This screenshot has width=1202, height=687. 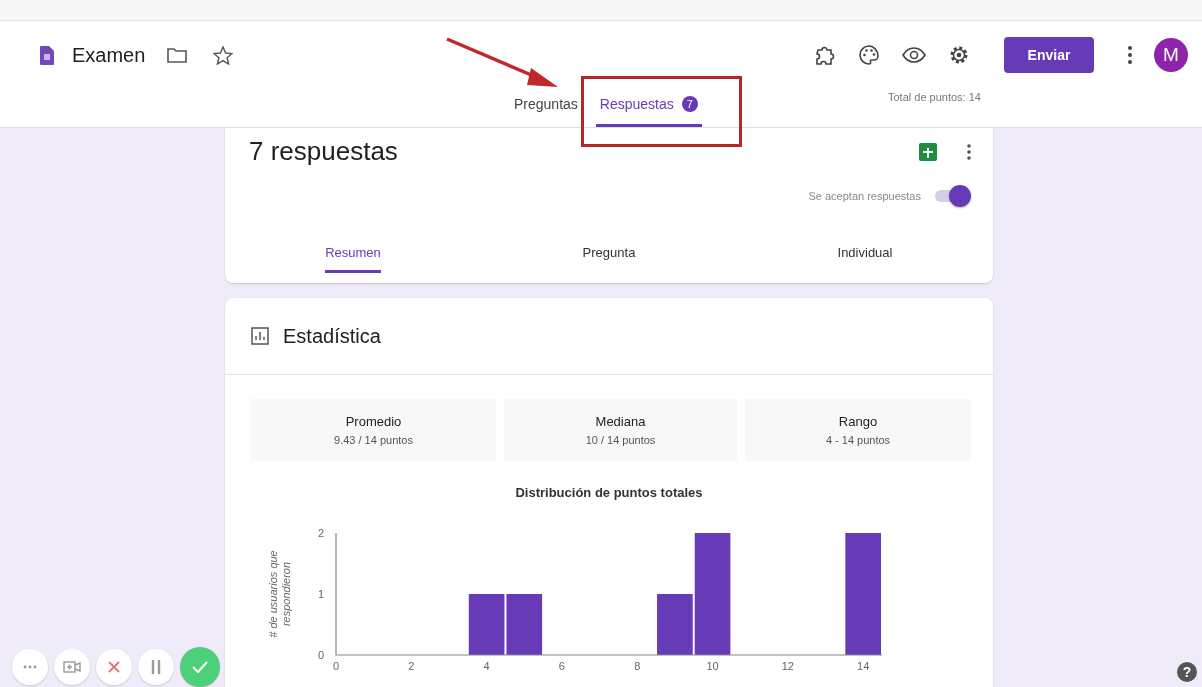 I want to click on settings-icon, so click(x=959, y=55).